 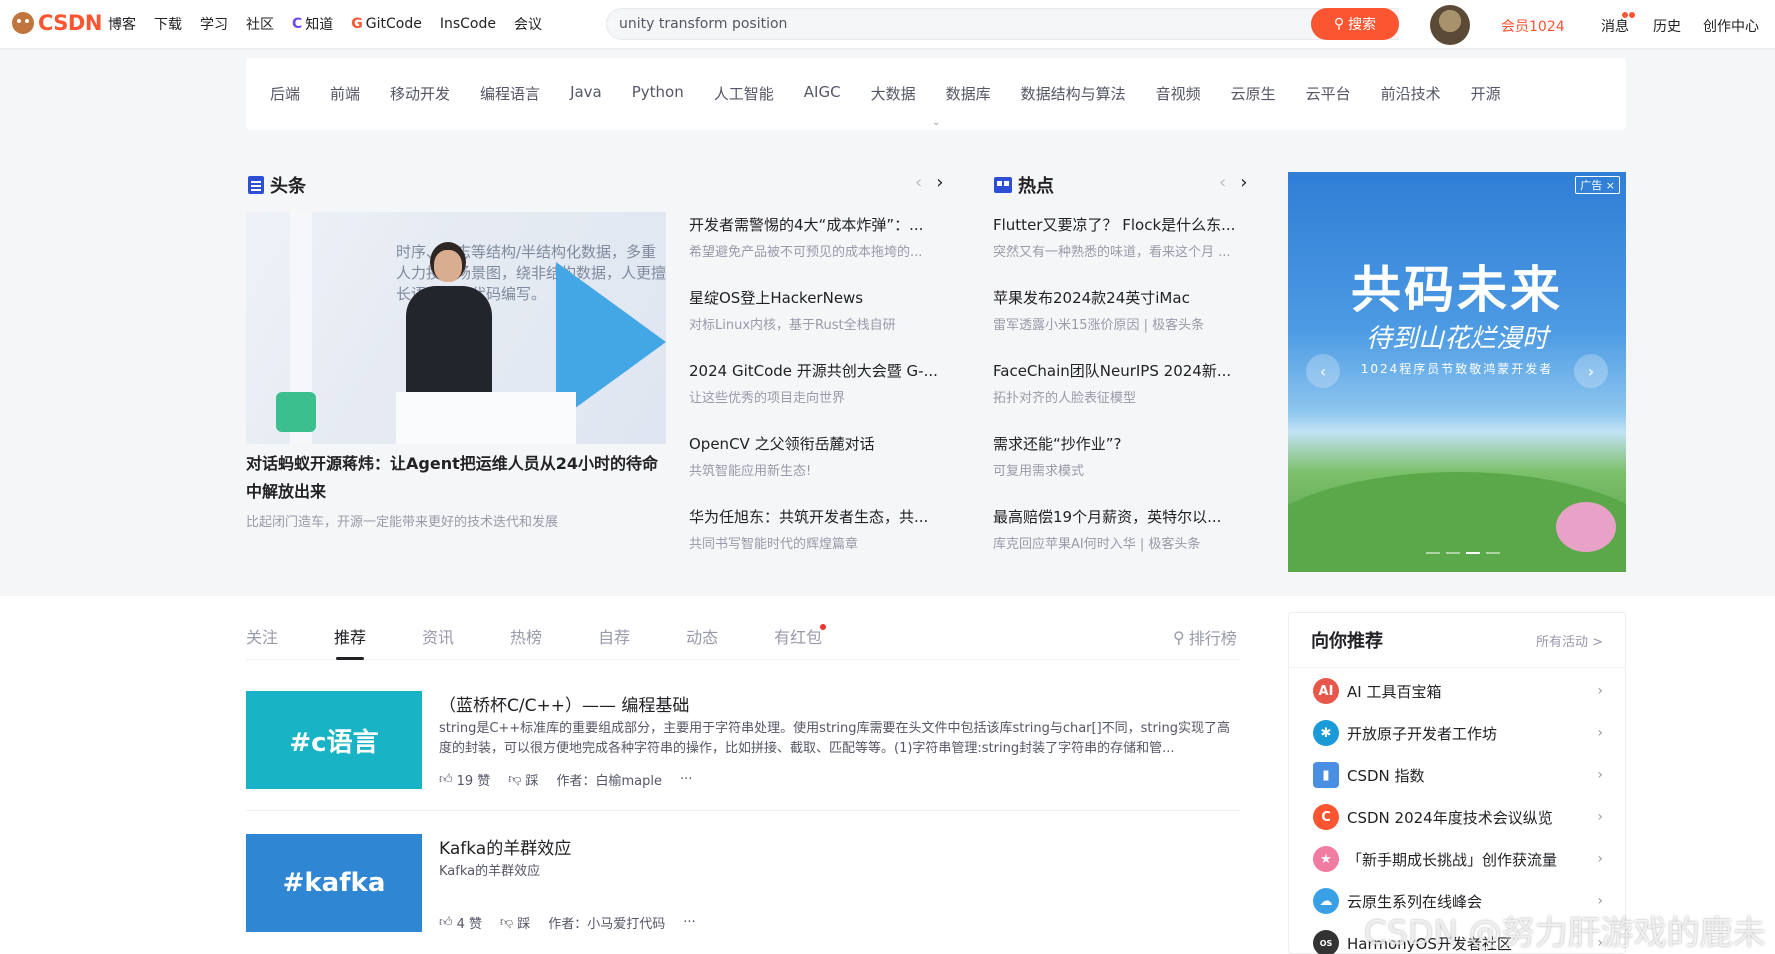 I want to click on category-item: AIGC, so click(x=822, y=93).